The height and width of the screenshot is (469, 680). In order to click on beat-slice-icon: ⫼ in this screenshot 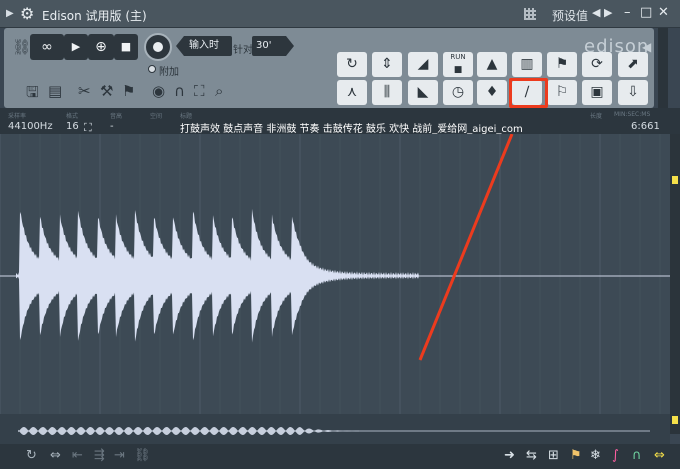, I will do `click(387, 92)`.